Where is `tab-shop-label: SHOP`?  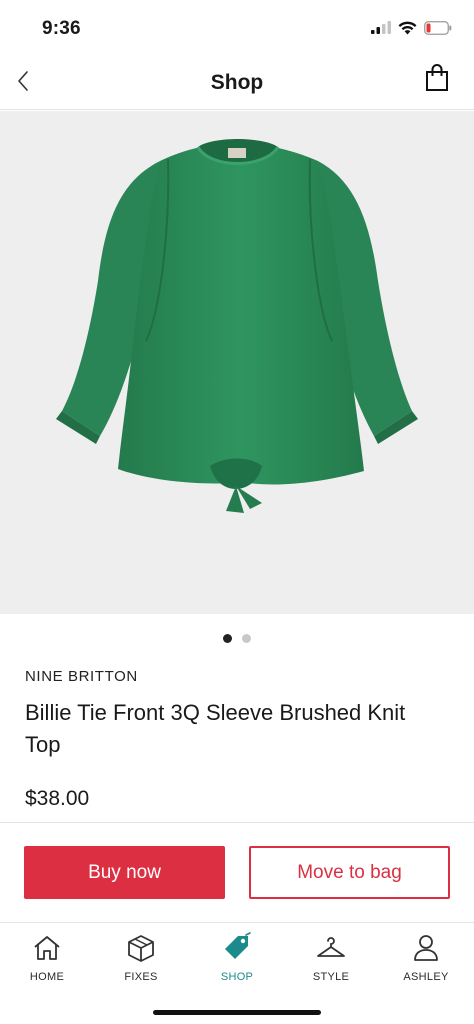 tab-shop-label: SHOP is located at coordinates (237, 977).